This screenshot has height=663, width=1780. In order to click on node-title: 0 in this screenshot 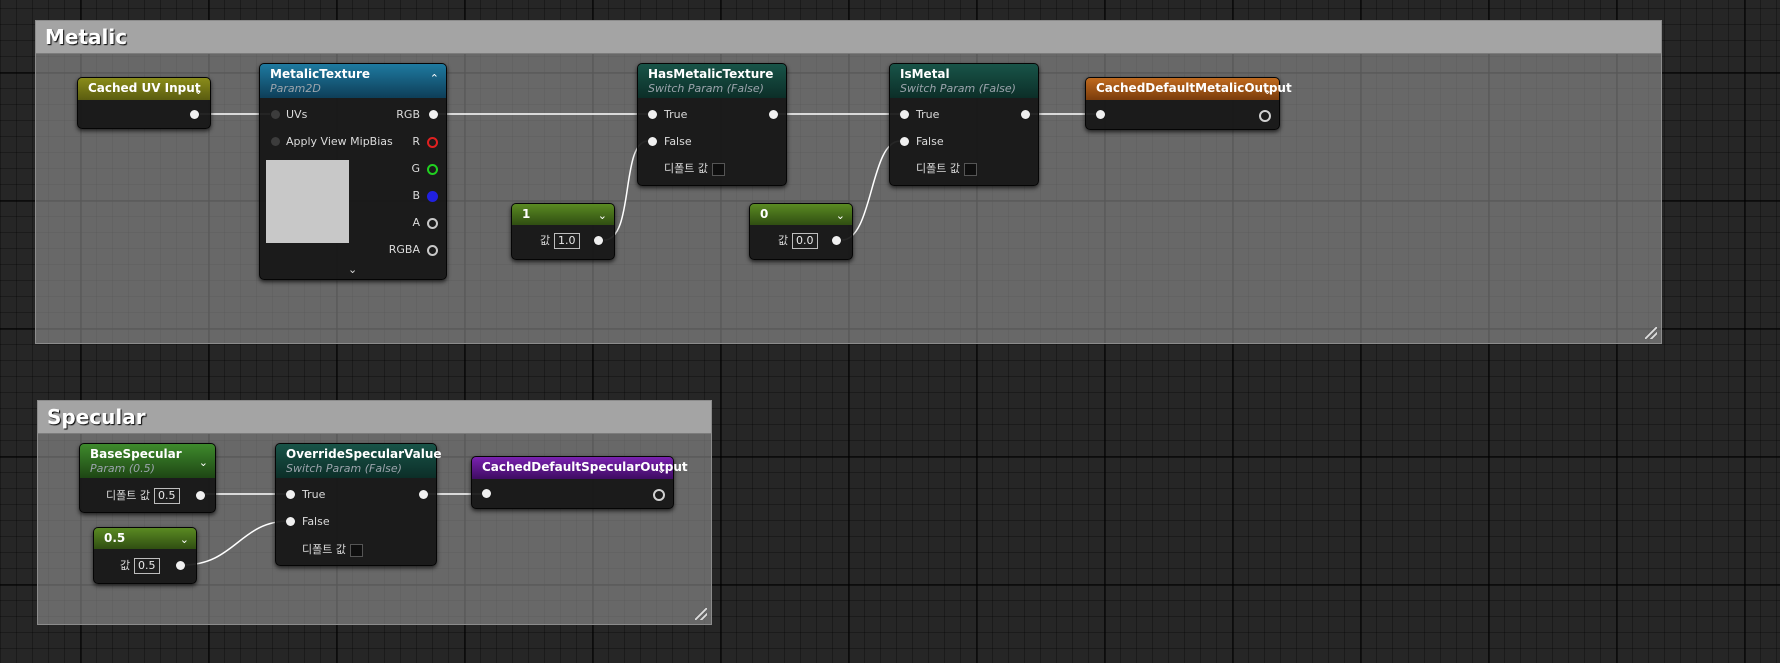, I will do `click(764, 214)`.